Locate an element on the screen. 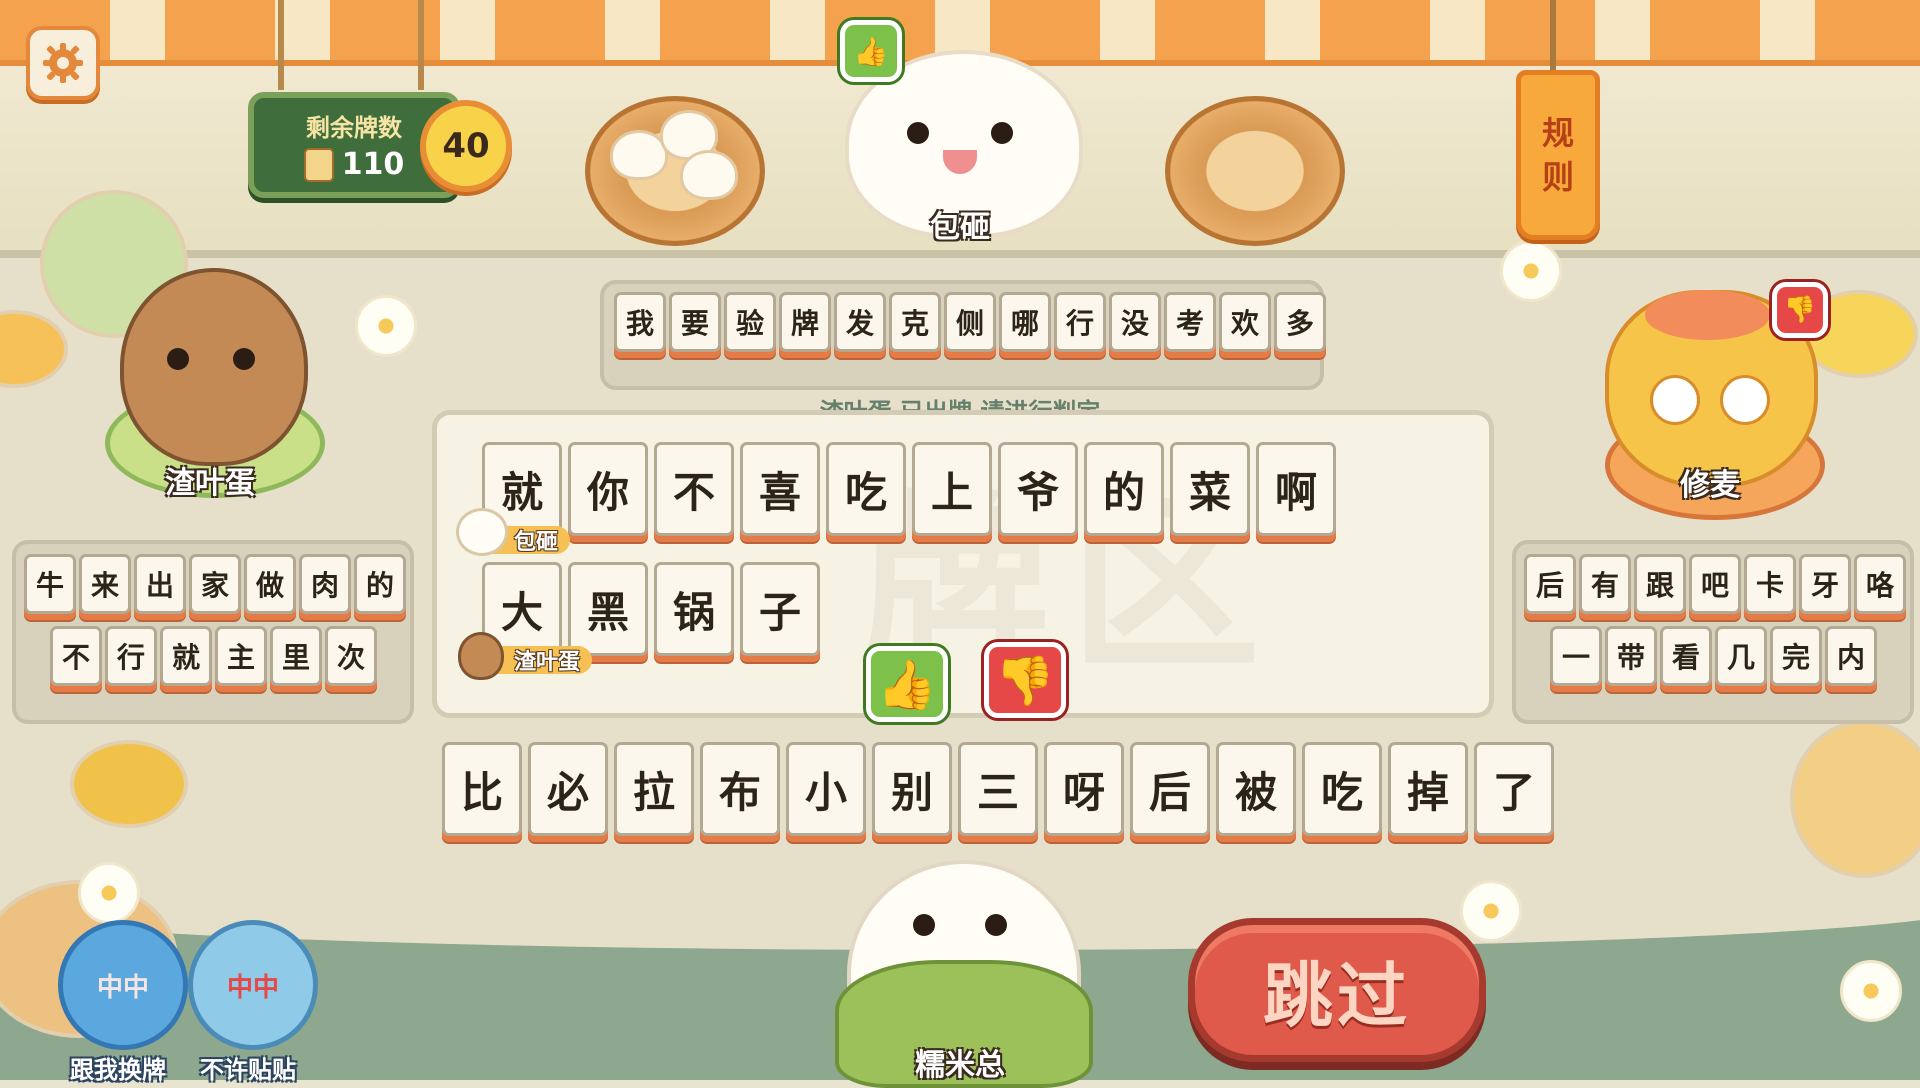 The image size is (1920, 1088). rules-button: 规 则 is located at coordinates (1558, 155).